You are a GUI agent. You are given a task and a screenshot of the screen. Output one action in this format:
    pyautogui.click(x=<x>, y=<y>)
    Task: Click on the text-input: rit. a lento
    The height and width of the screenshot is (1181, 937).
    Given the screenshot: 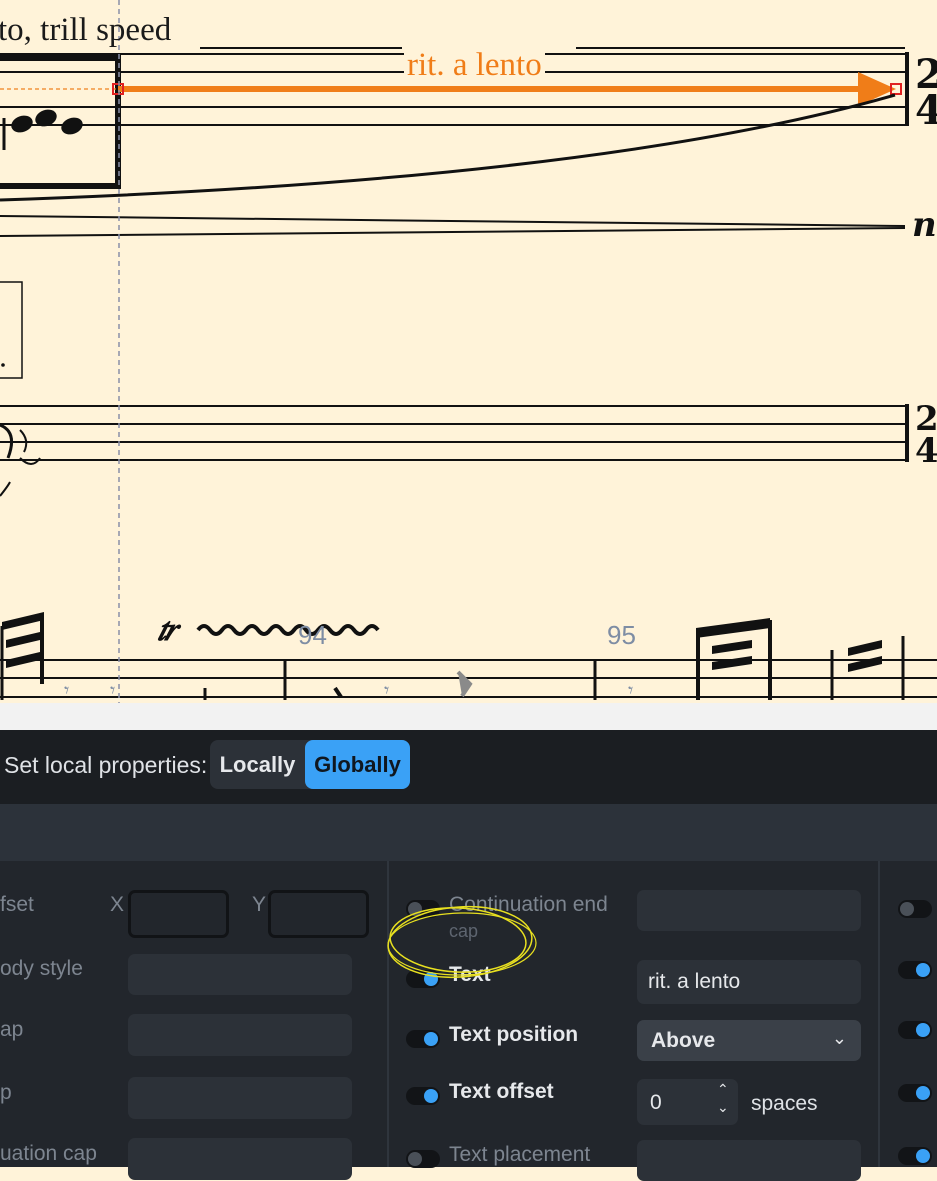 What is the action you would take?
    pyautogui.click(x=749, y=982)
    